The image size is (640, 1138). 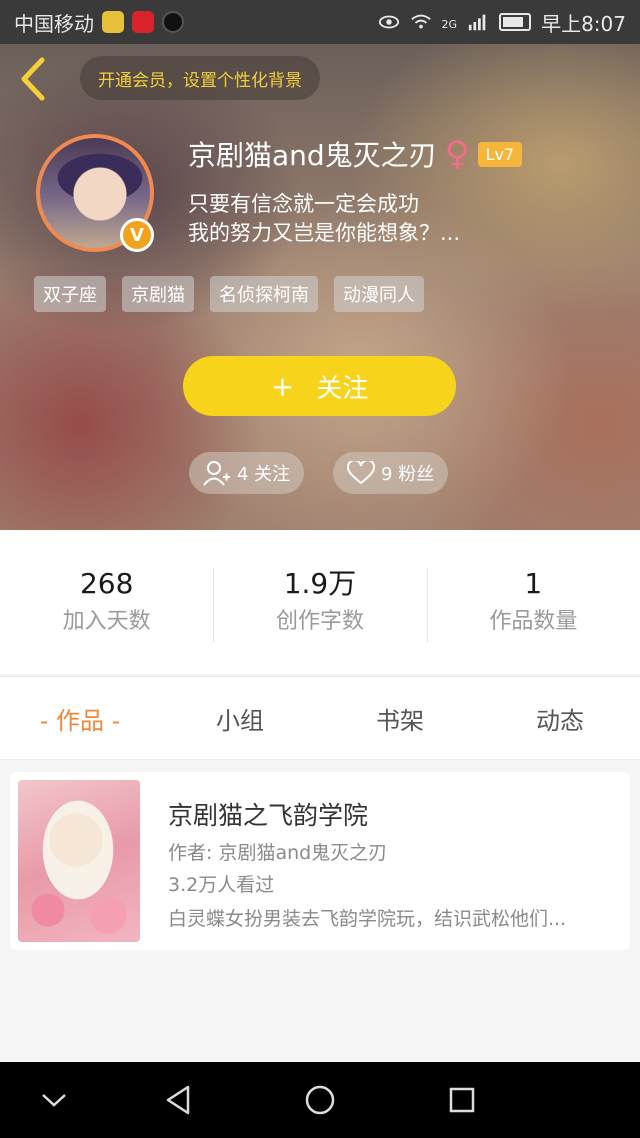 What do you see at coordinates (515, 22) in the screenshot?
I see `battery-icon` at bounding box center [515, 22].